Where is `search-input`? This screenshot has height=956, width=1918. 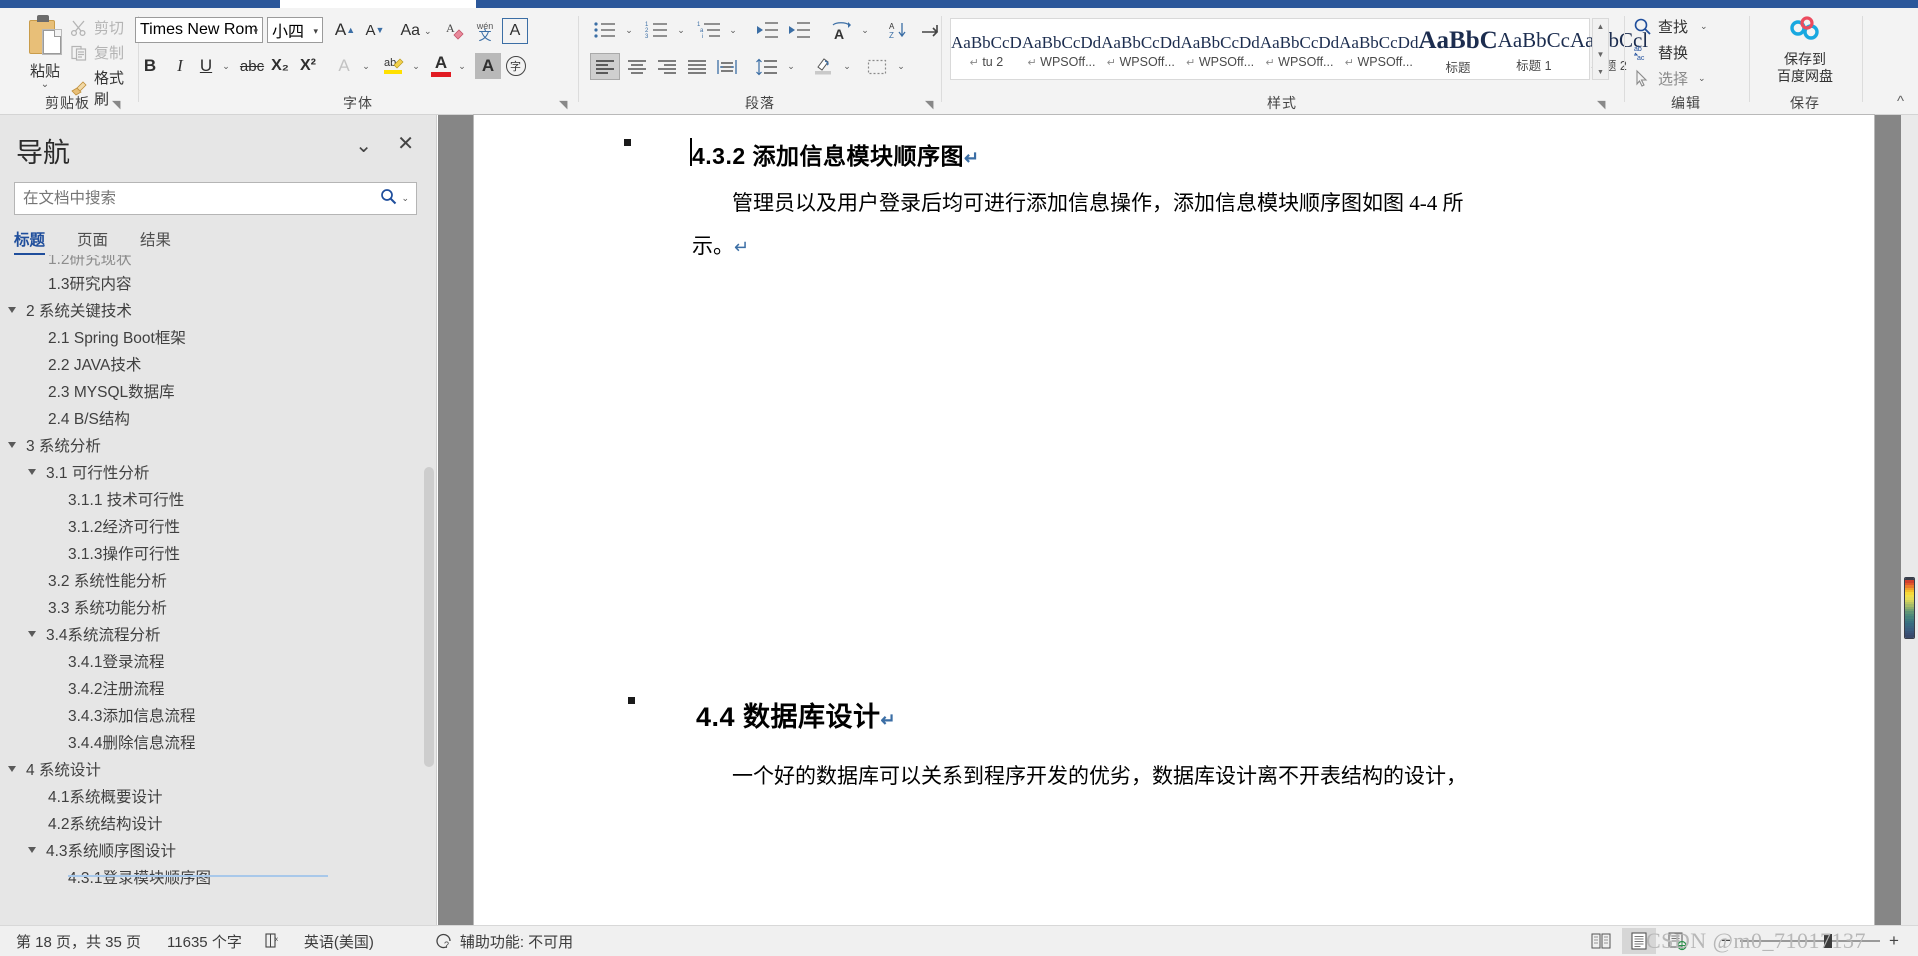
search-input is located at coordinates (196, 198).